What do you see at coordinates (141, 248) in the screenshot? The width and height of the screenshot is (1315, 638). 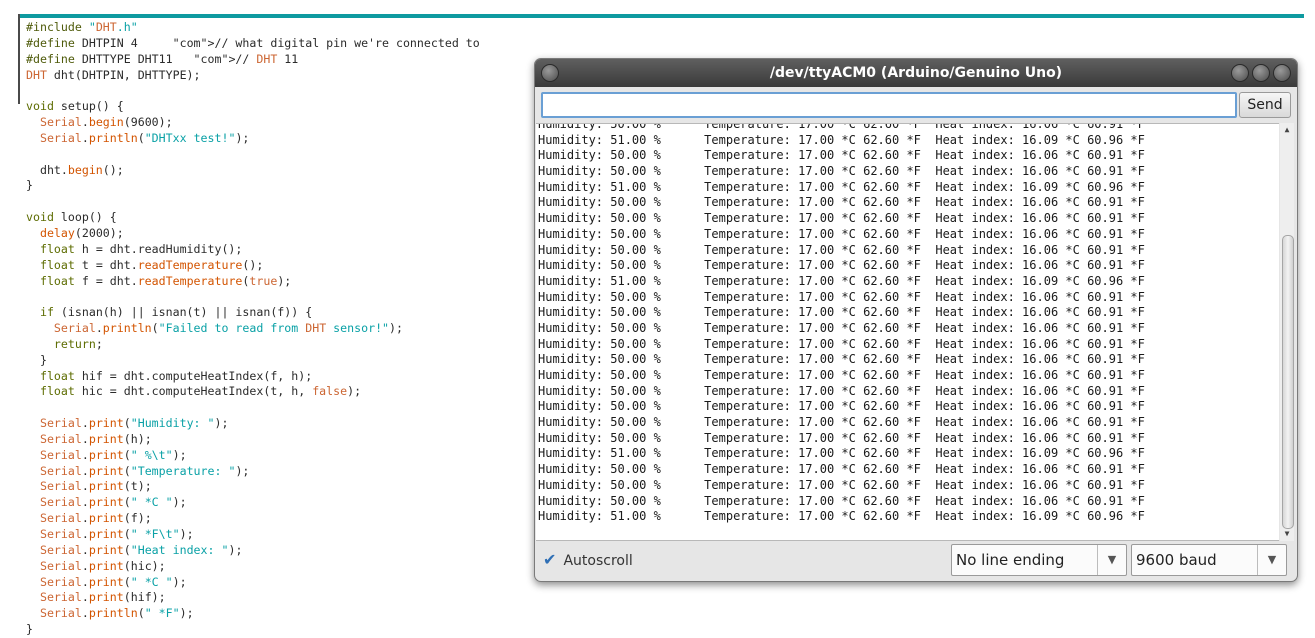 I see `code-line: float h = dht.readHumidity();` at bounding box center [141, 248].